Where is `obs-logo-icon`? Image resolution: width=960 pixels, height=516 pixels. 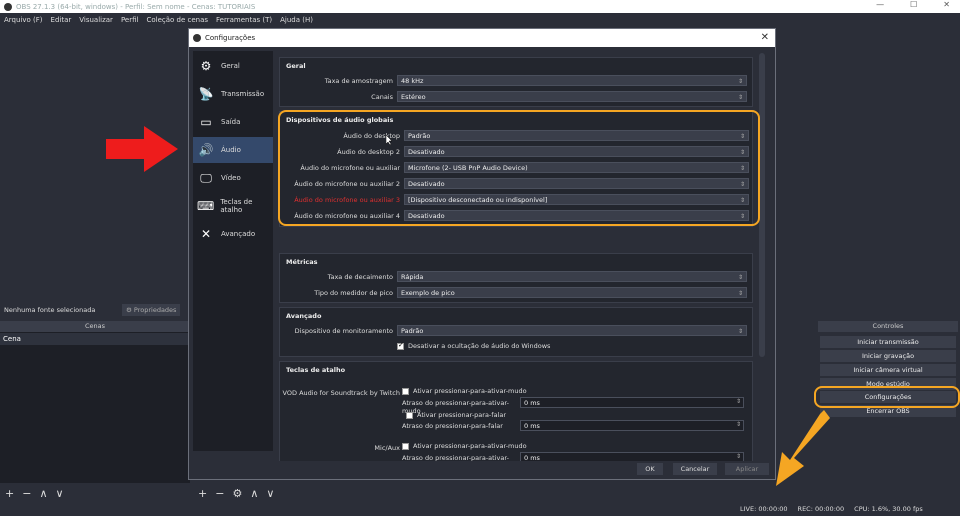
obs-logo-icon is located at coordinates (197, 38).